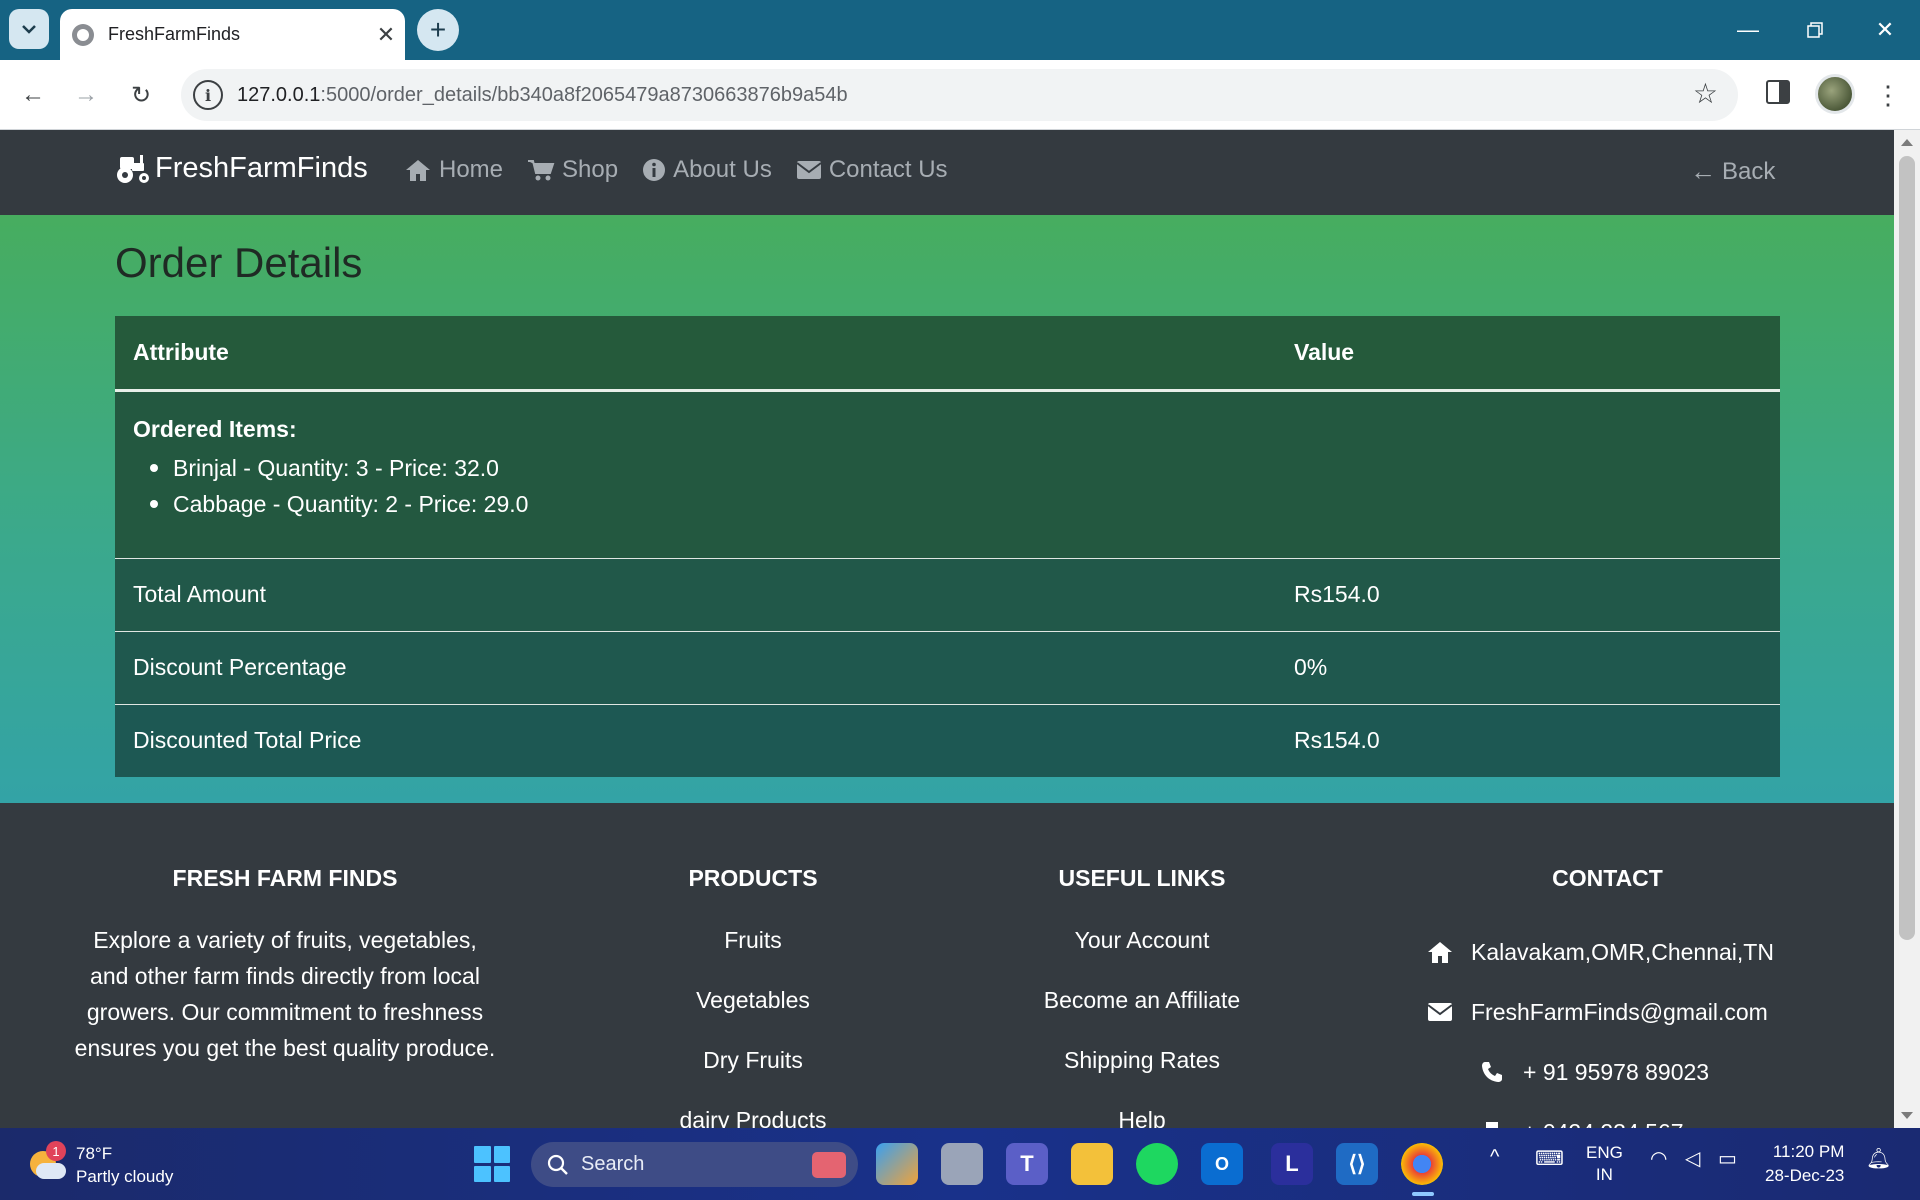 The image size is (1920, 1200). I want to click on discount-percentage-label: Discount Percentage, so click(695, 667).